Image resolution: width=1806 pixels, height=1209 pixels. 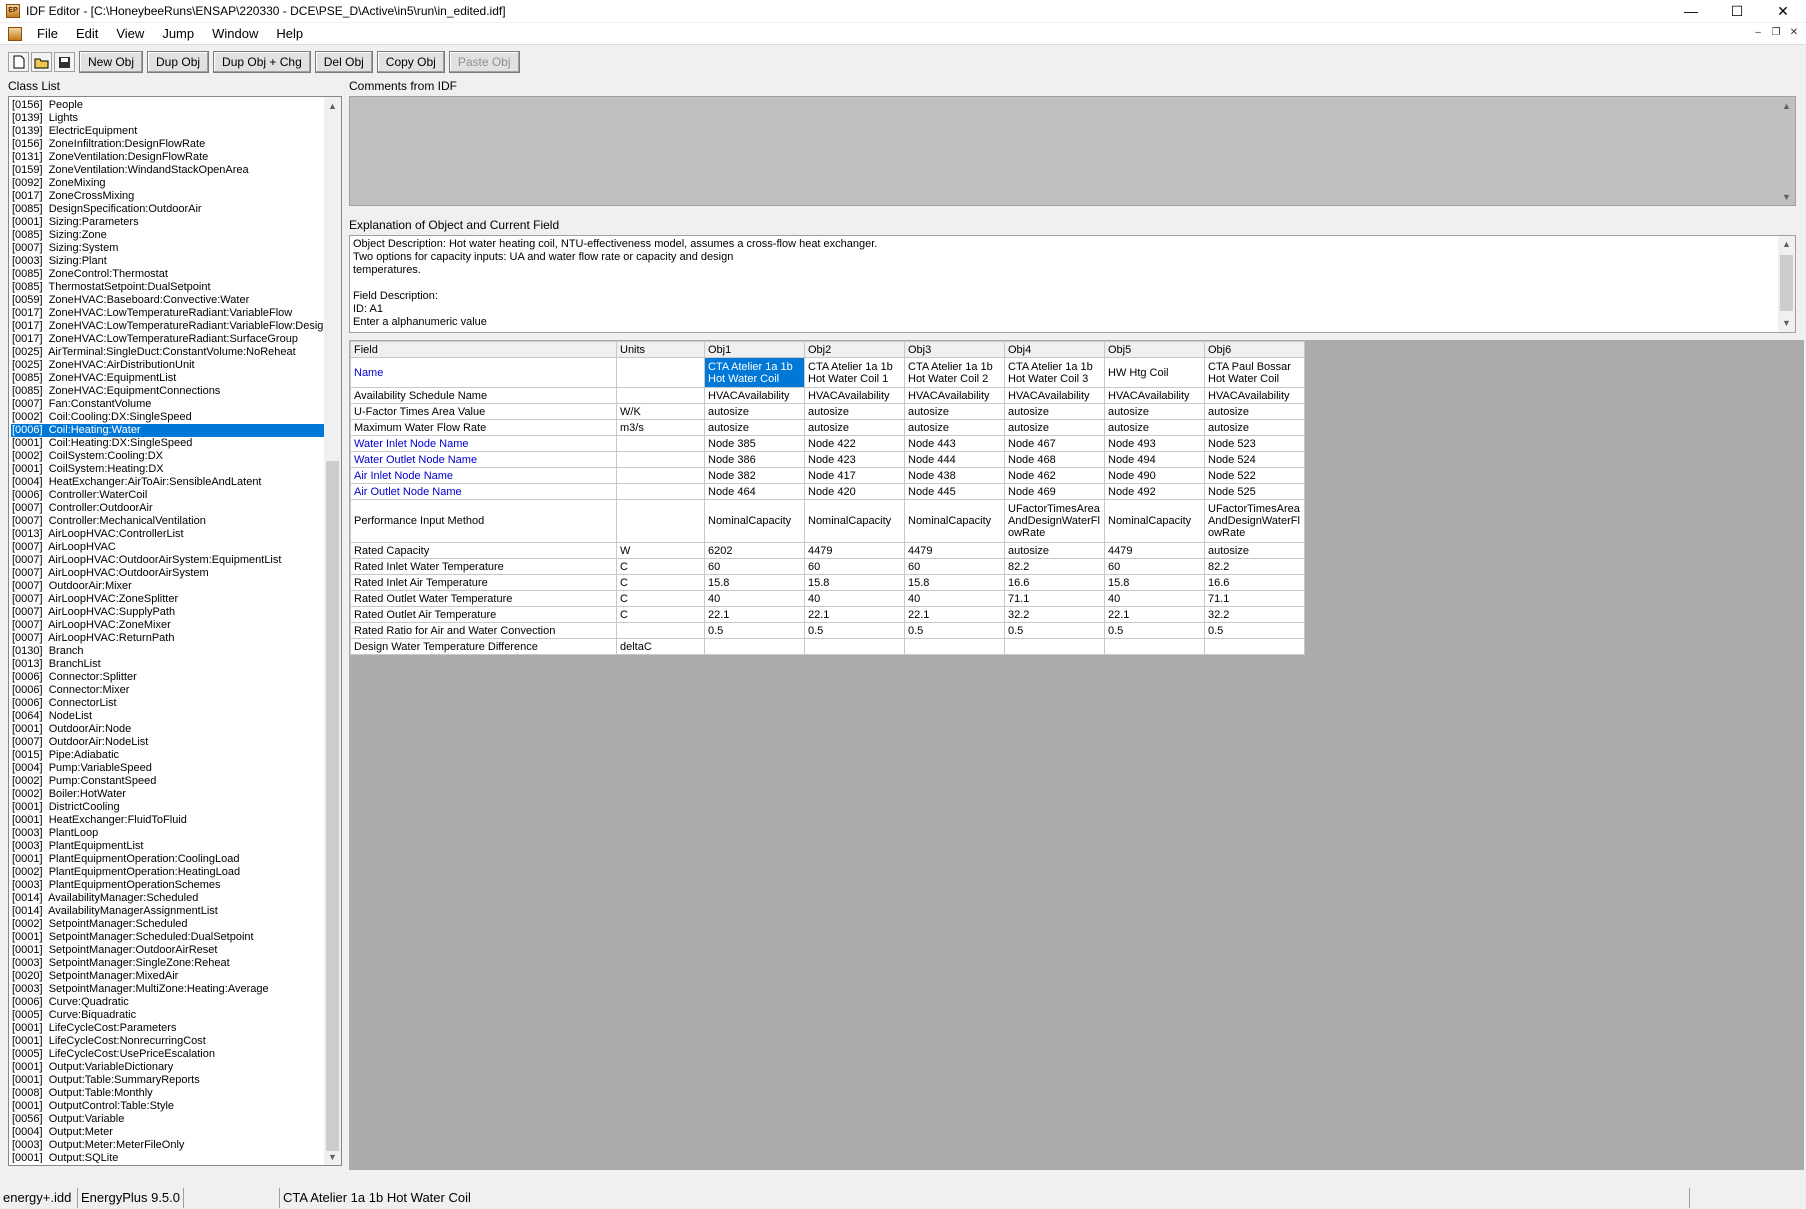 What do you see at coordinates (1054, 582) in the screenshot?
I see `value-cell: 16.6` at bounding box center [1054, 582].